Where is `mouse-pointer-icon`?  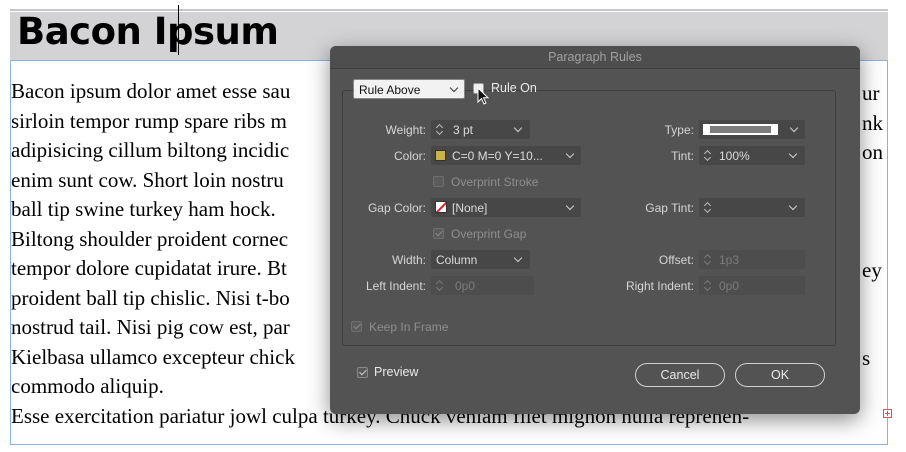
mouse-pointer-icon is located at coordinates (483, 96).